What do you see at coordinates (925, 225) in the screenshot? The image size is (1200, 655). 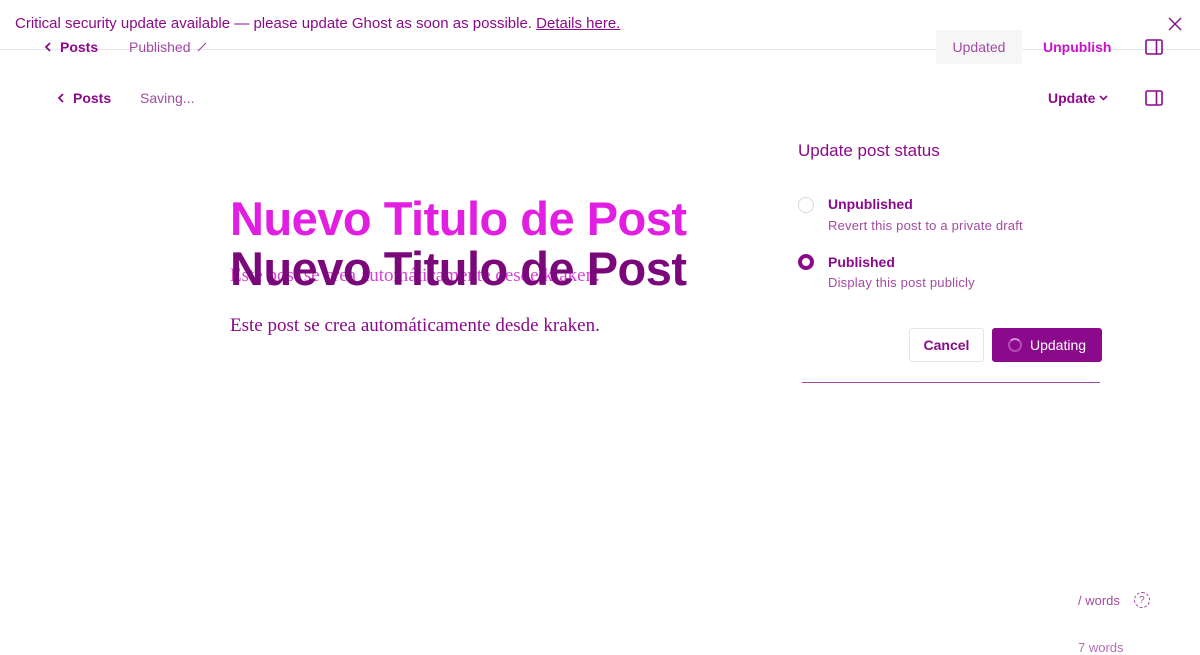 I see `unpublished-description: Revert this post to a private draft` at bounding box center [925, 225].